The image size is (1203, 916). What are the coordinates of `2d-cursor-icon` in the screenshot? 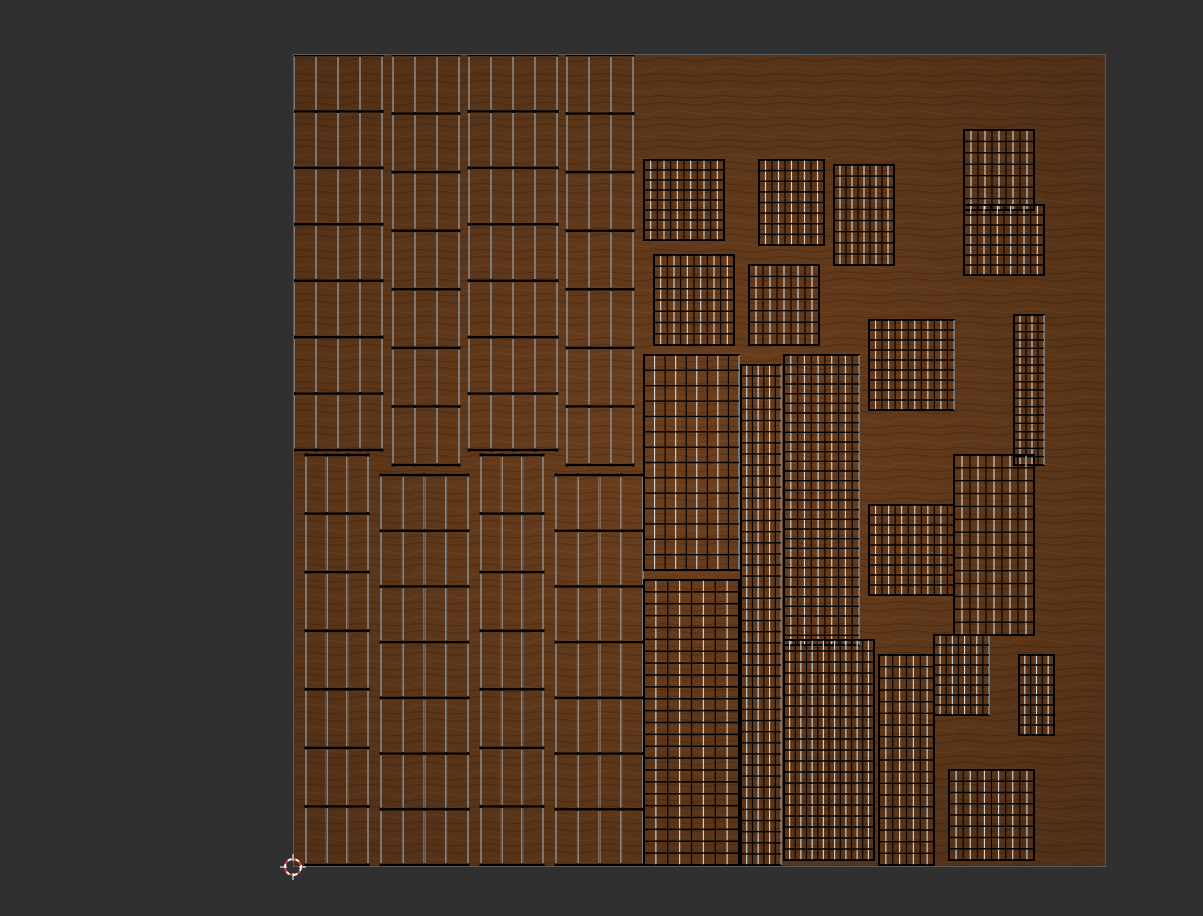 It's located at (293, 867).